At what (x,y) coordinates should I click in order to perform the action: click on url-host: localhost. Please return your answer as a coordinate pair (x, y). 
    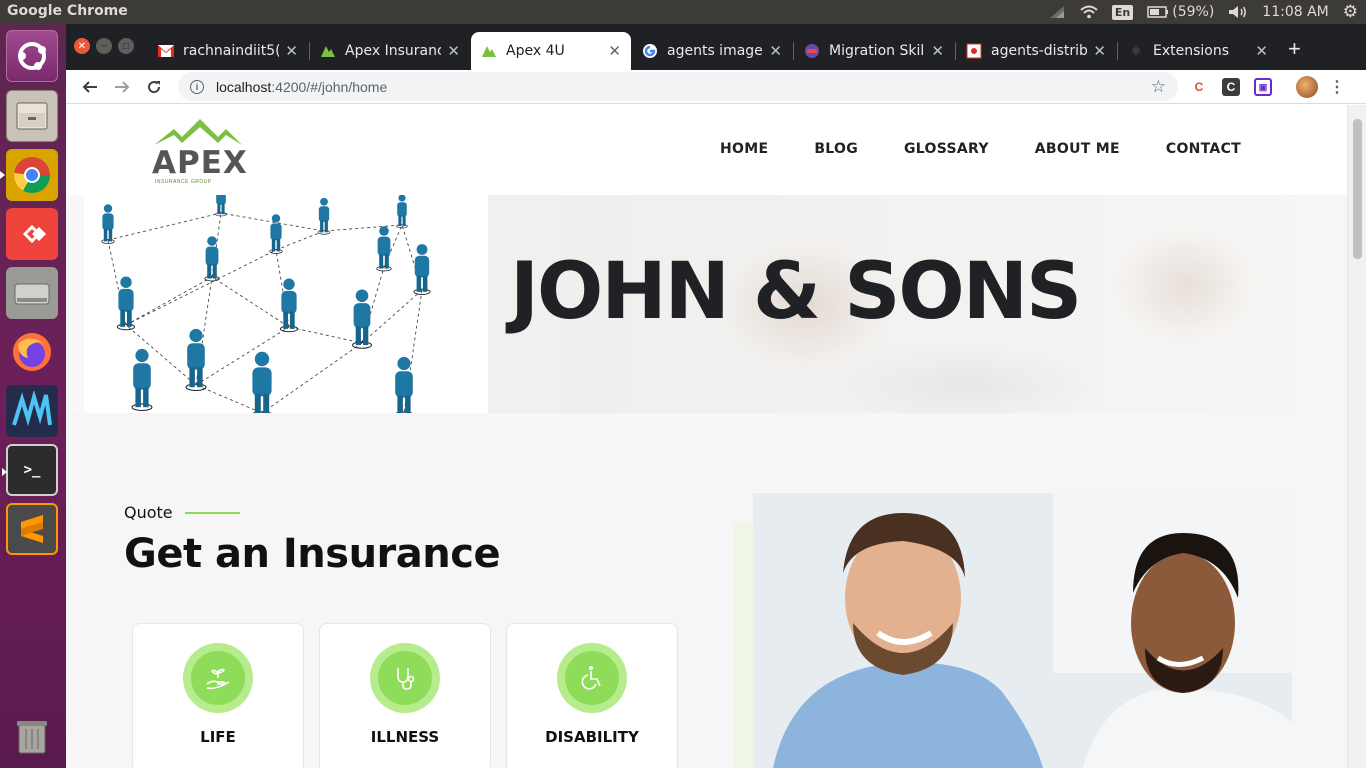
    Looking at the image, I should click on (244, 86).